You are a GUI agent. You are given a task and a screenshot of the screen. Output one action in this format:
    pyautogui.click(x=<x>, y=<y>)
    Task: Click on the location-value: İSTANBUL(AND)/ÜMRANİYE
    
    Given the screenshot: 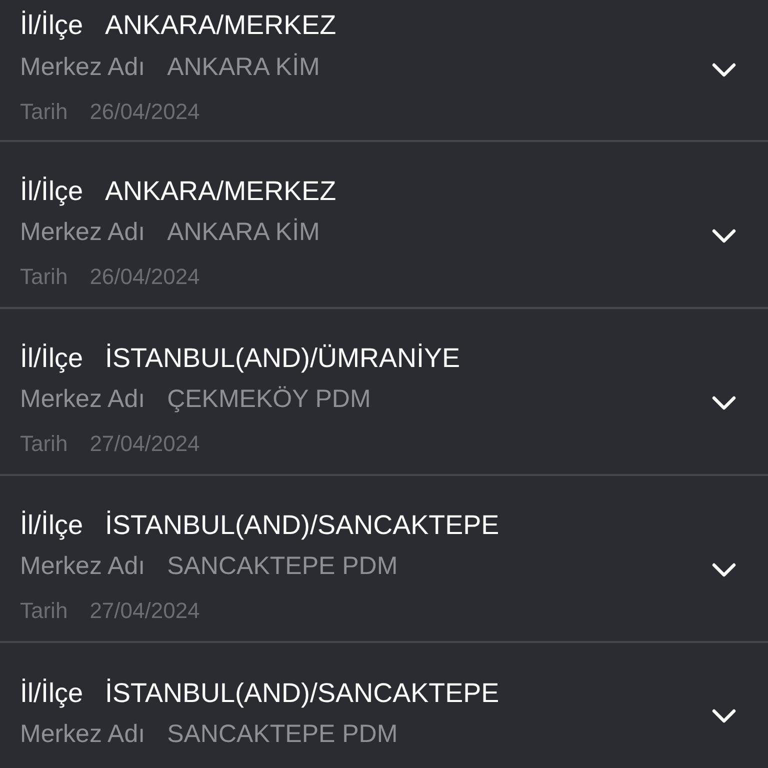 What is the action you would take?
    pyautogui.click(x=282, y=358)
    